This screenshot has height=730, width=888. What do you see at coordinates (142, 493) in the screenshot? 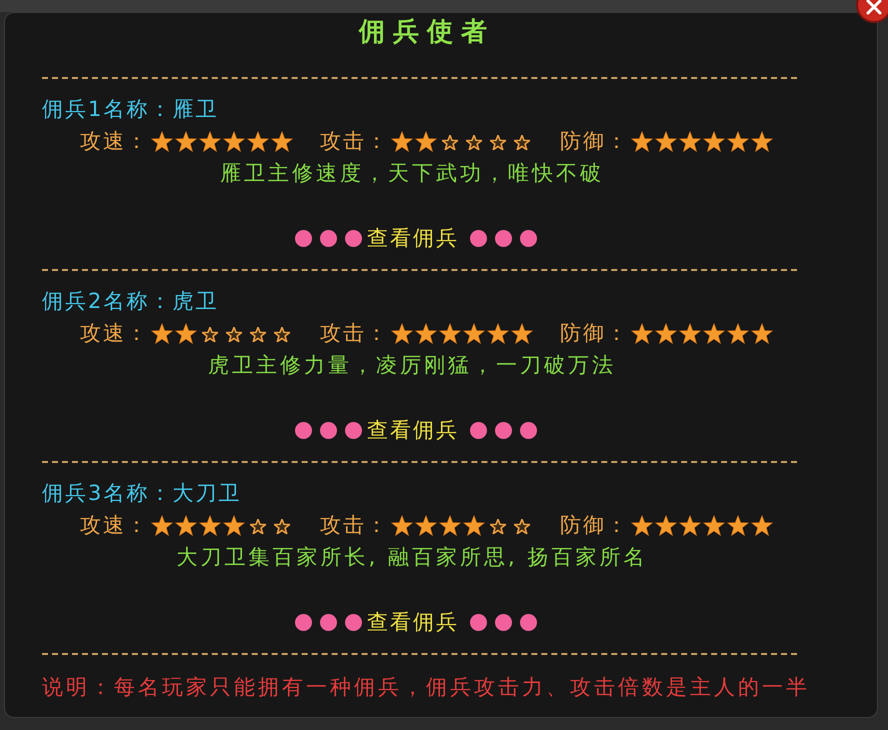
I see `mercenary-name: 佣兵3名称：大刀卫` at bounding box center [142, 493].